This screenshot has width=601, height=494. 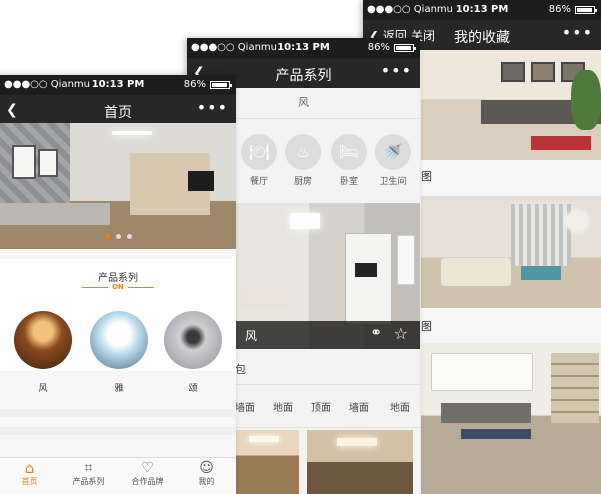 I want to click on style-item: 颂, so click(x=193, y=352).